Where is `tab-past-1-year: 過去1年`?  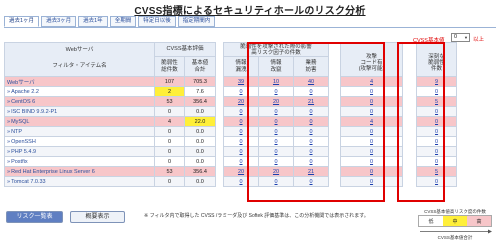 tab-past-1-year: 過去1年 is located at coordinates (93, 21).